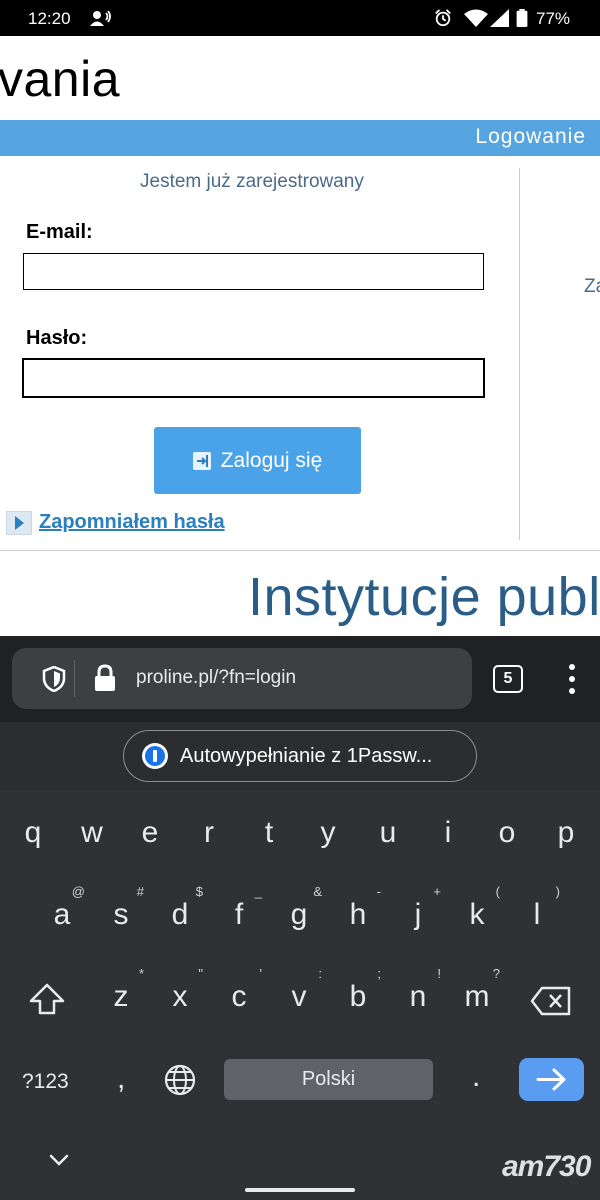 This screenshot has width=600, height=1200. I want to click on key-hint: $, so click(199, 891).